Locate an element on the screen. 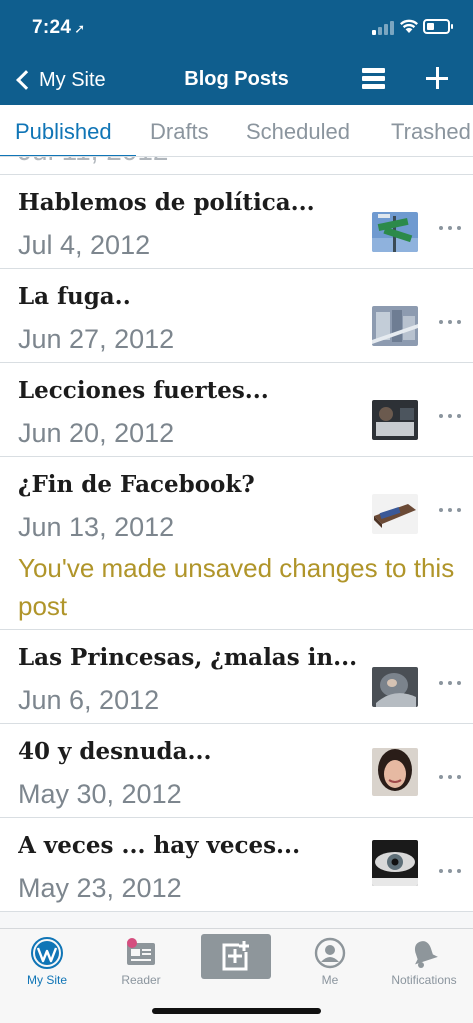 The height and width of the screenshot is (1023, 473). tab-my-site: My Site is located at coordinates (47, 963).